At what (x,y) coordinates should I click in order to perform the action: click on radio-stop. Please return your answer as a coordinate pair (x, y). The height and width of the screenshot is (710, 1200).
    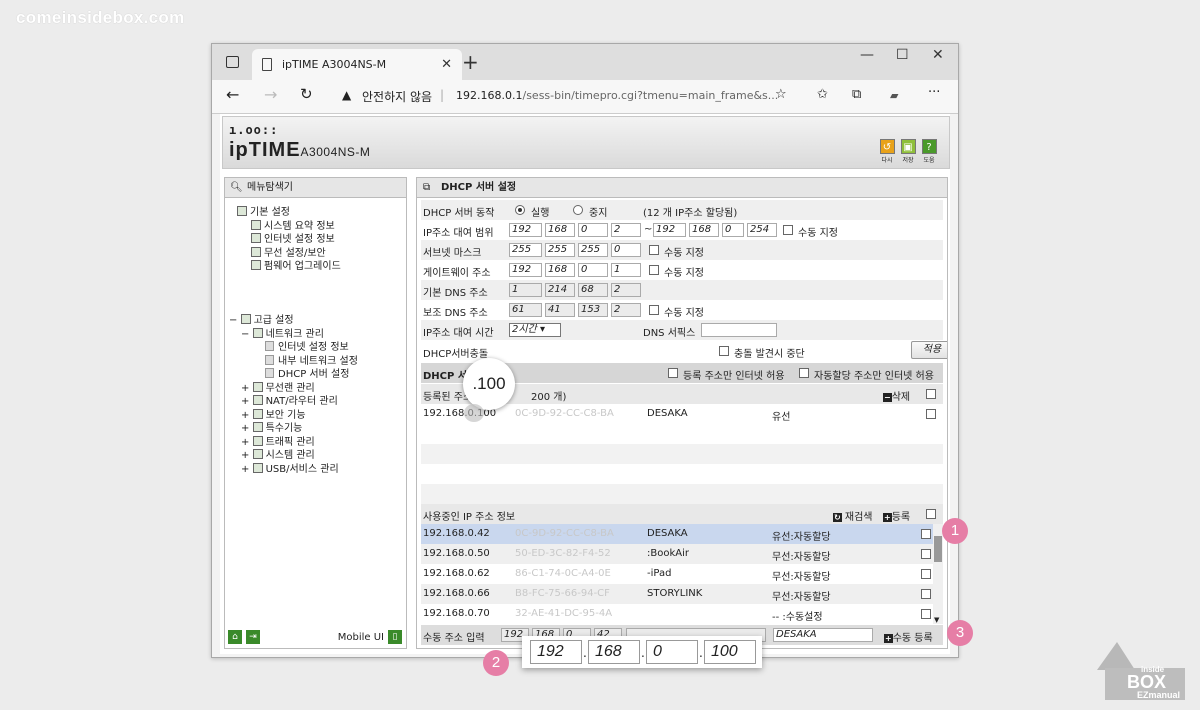
    Looking at the image, I should click on (578, 210).